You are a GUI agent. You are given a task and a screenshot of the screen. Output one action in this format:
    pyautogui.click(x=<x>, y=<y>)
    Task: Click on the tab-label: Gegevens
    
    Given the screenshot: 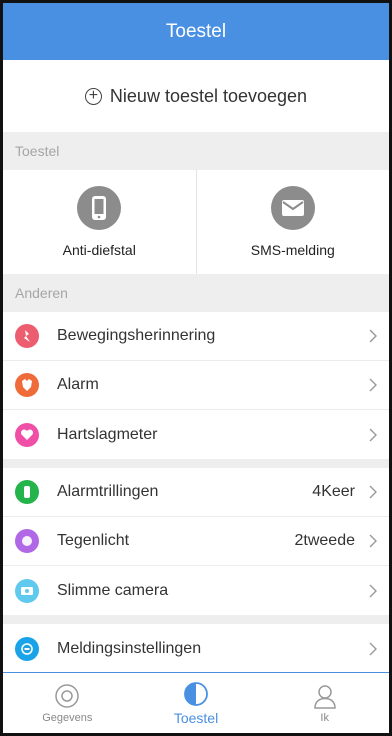 What is the action you would take?
    pyautogui.click(x=67, y=717)
    